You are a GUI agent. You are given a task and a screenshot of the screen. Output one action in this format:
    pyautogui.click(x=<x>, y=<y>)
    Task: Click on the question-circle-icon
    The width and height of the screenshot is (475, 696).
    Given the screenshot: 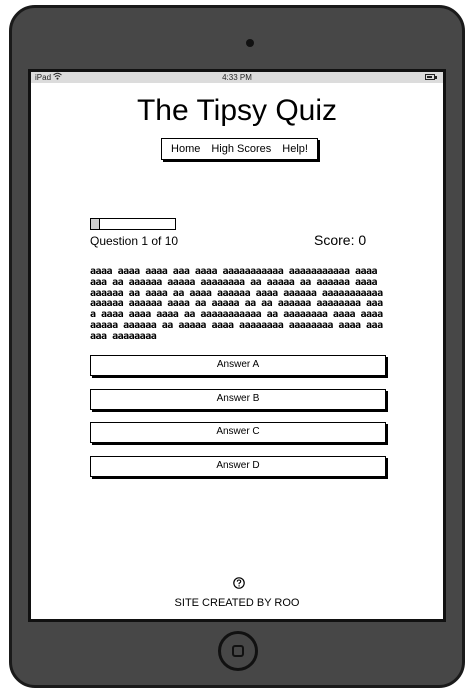 What is the action you would take?
    pyautogui.click(x=239, y=582)
    